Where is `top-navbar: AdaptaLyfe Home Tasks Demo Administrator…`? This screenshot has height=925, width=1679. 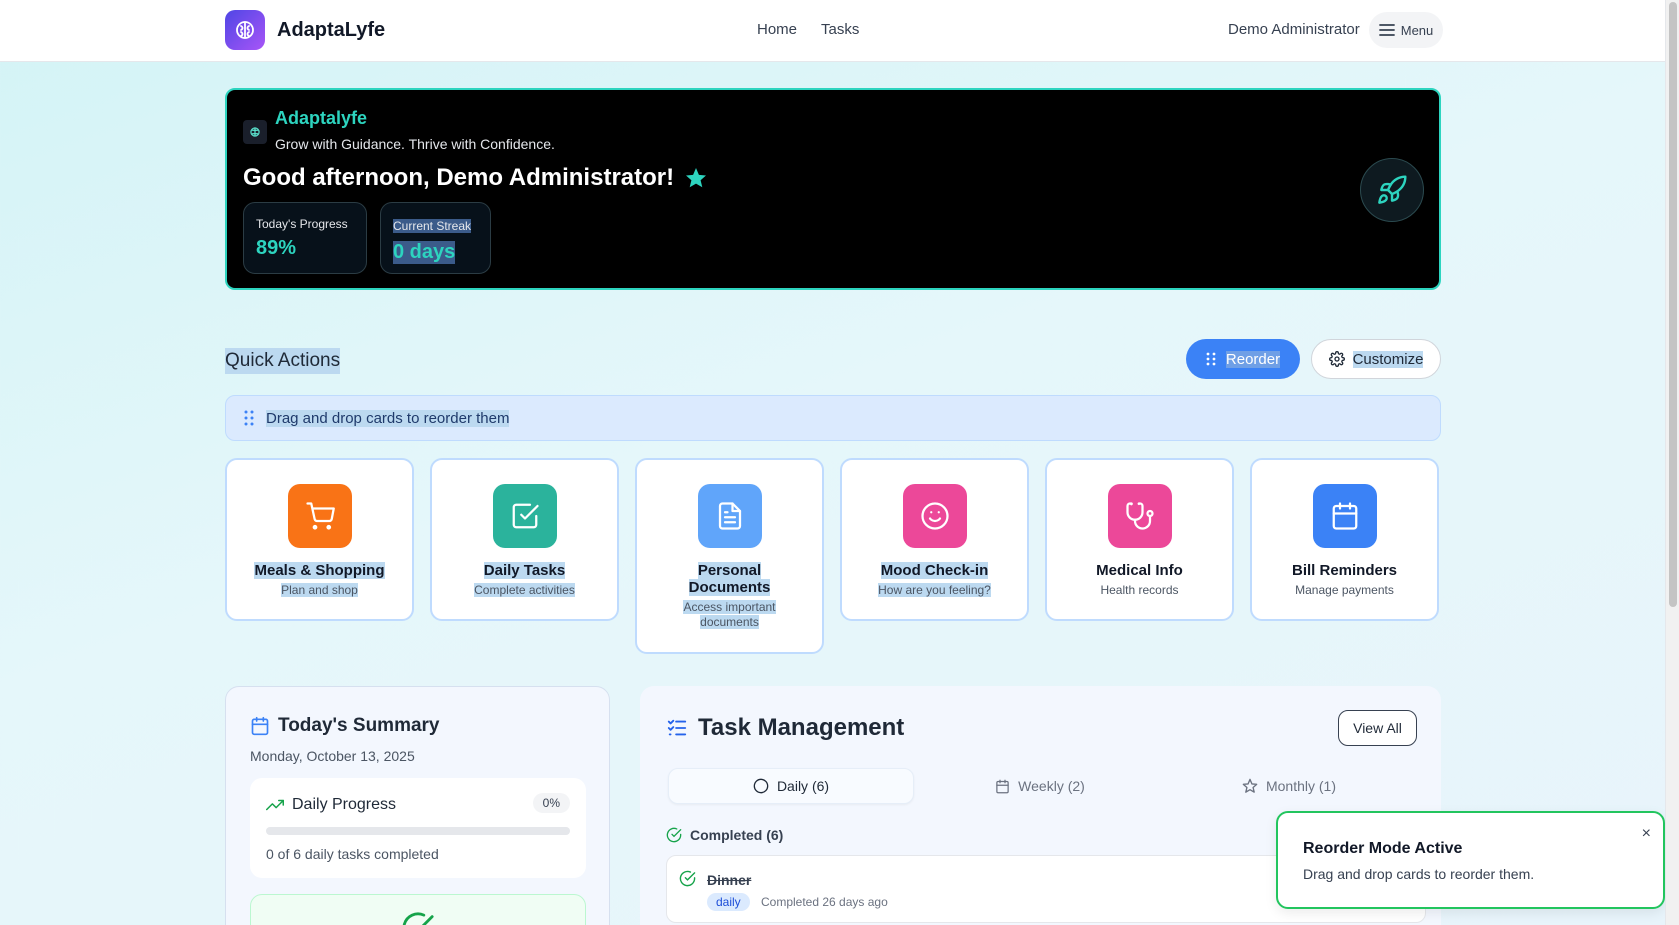
top-navbar: AdaptaLyfe Home Tasks Demo Administrator… is located at coordinates (832, 31).